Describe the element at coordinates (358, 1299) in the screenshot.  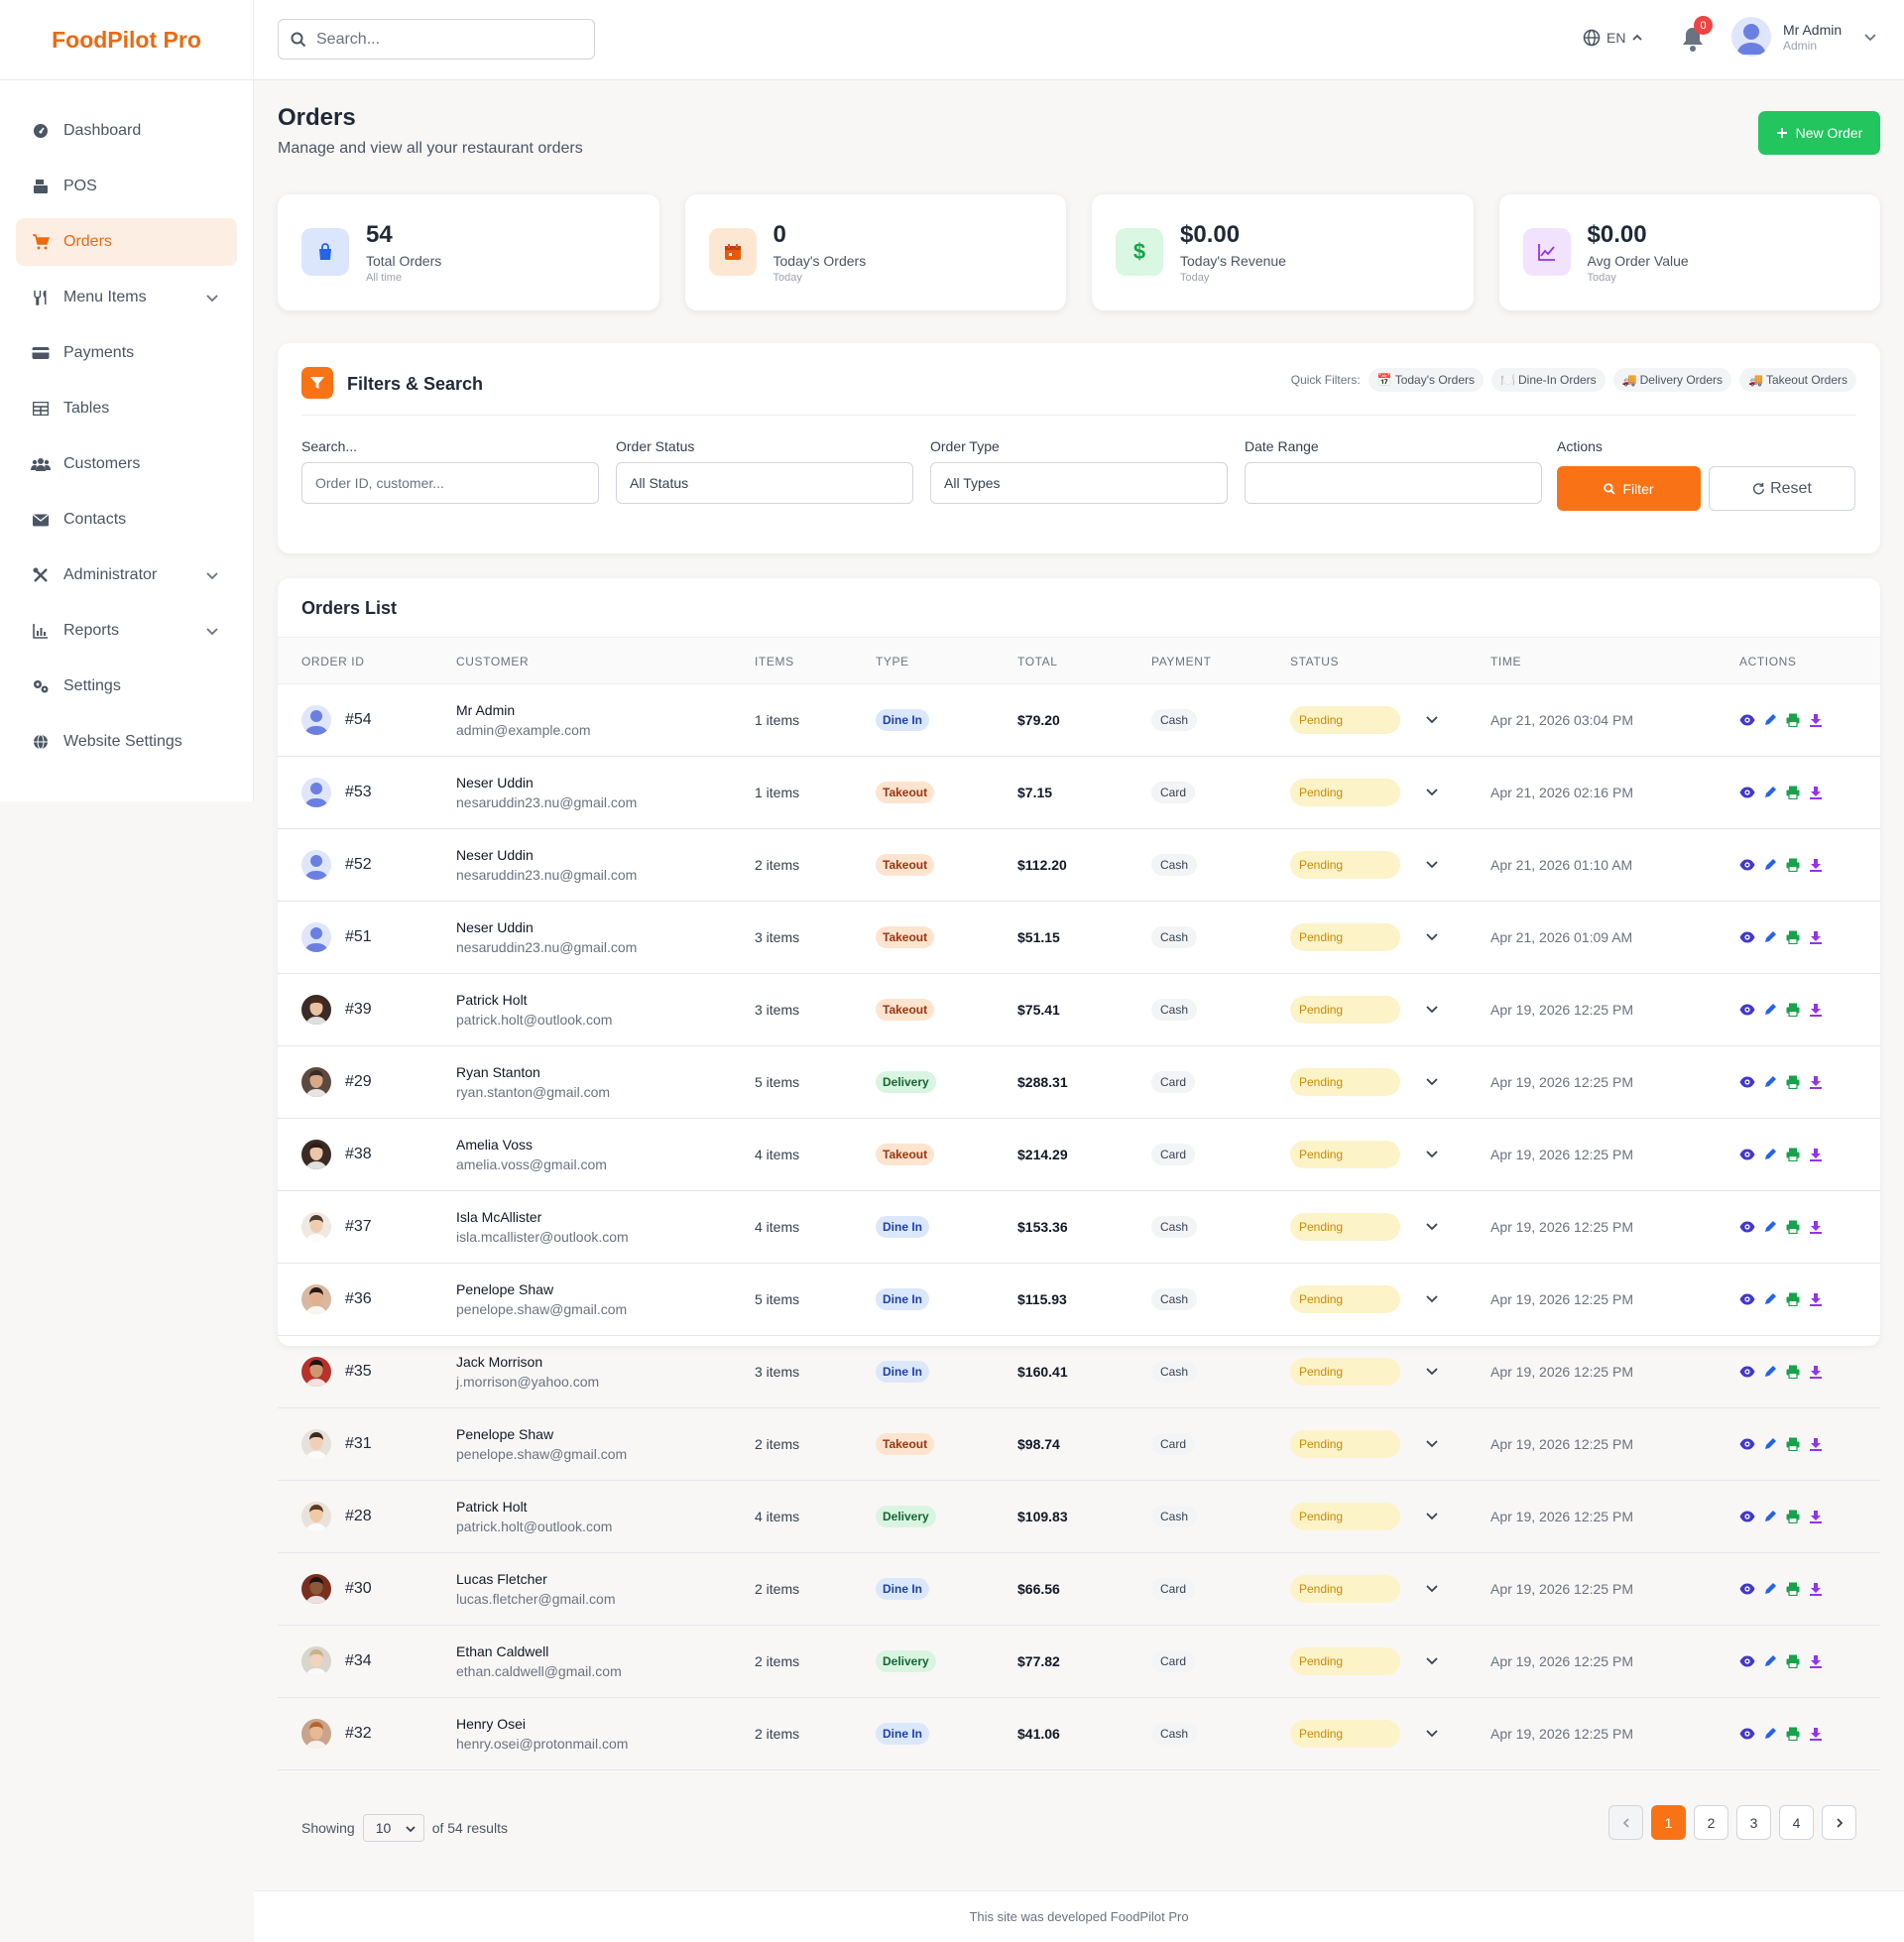
I see `order-id: #36` at that location.